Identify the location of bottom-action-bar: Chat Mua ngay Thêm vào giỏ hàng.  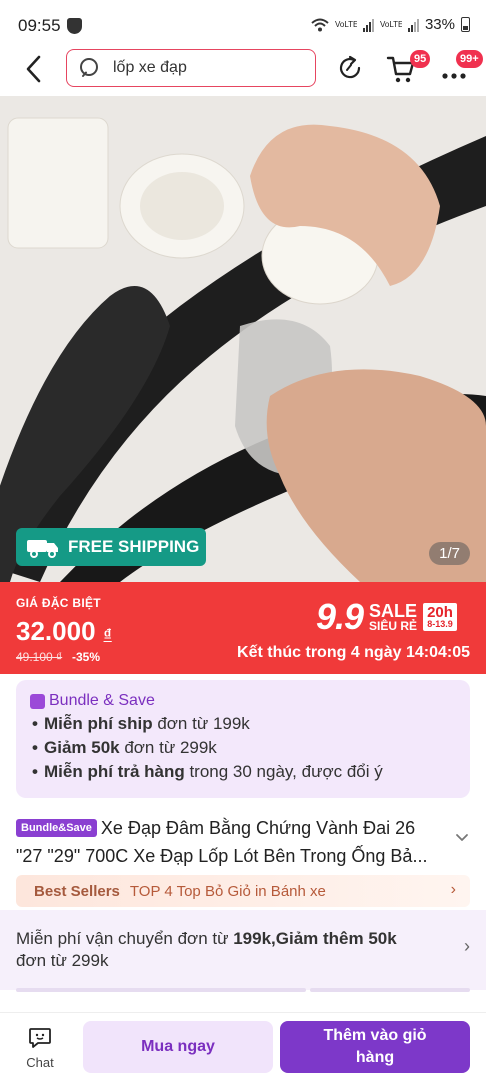
(243, 1046).